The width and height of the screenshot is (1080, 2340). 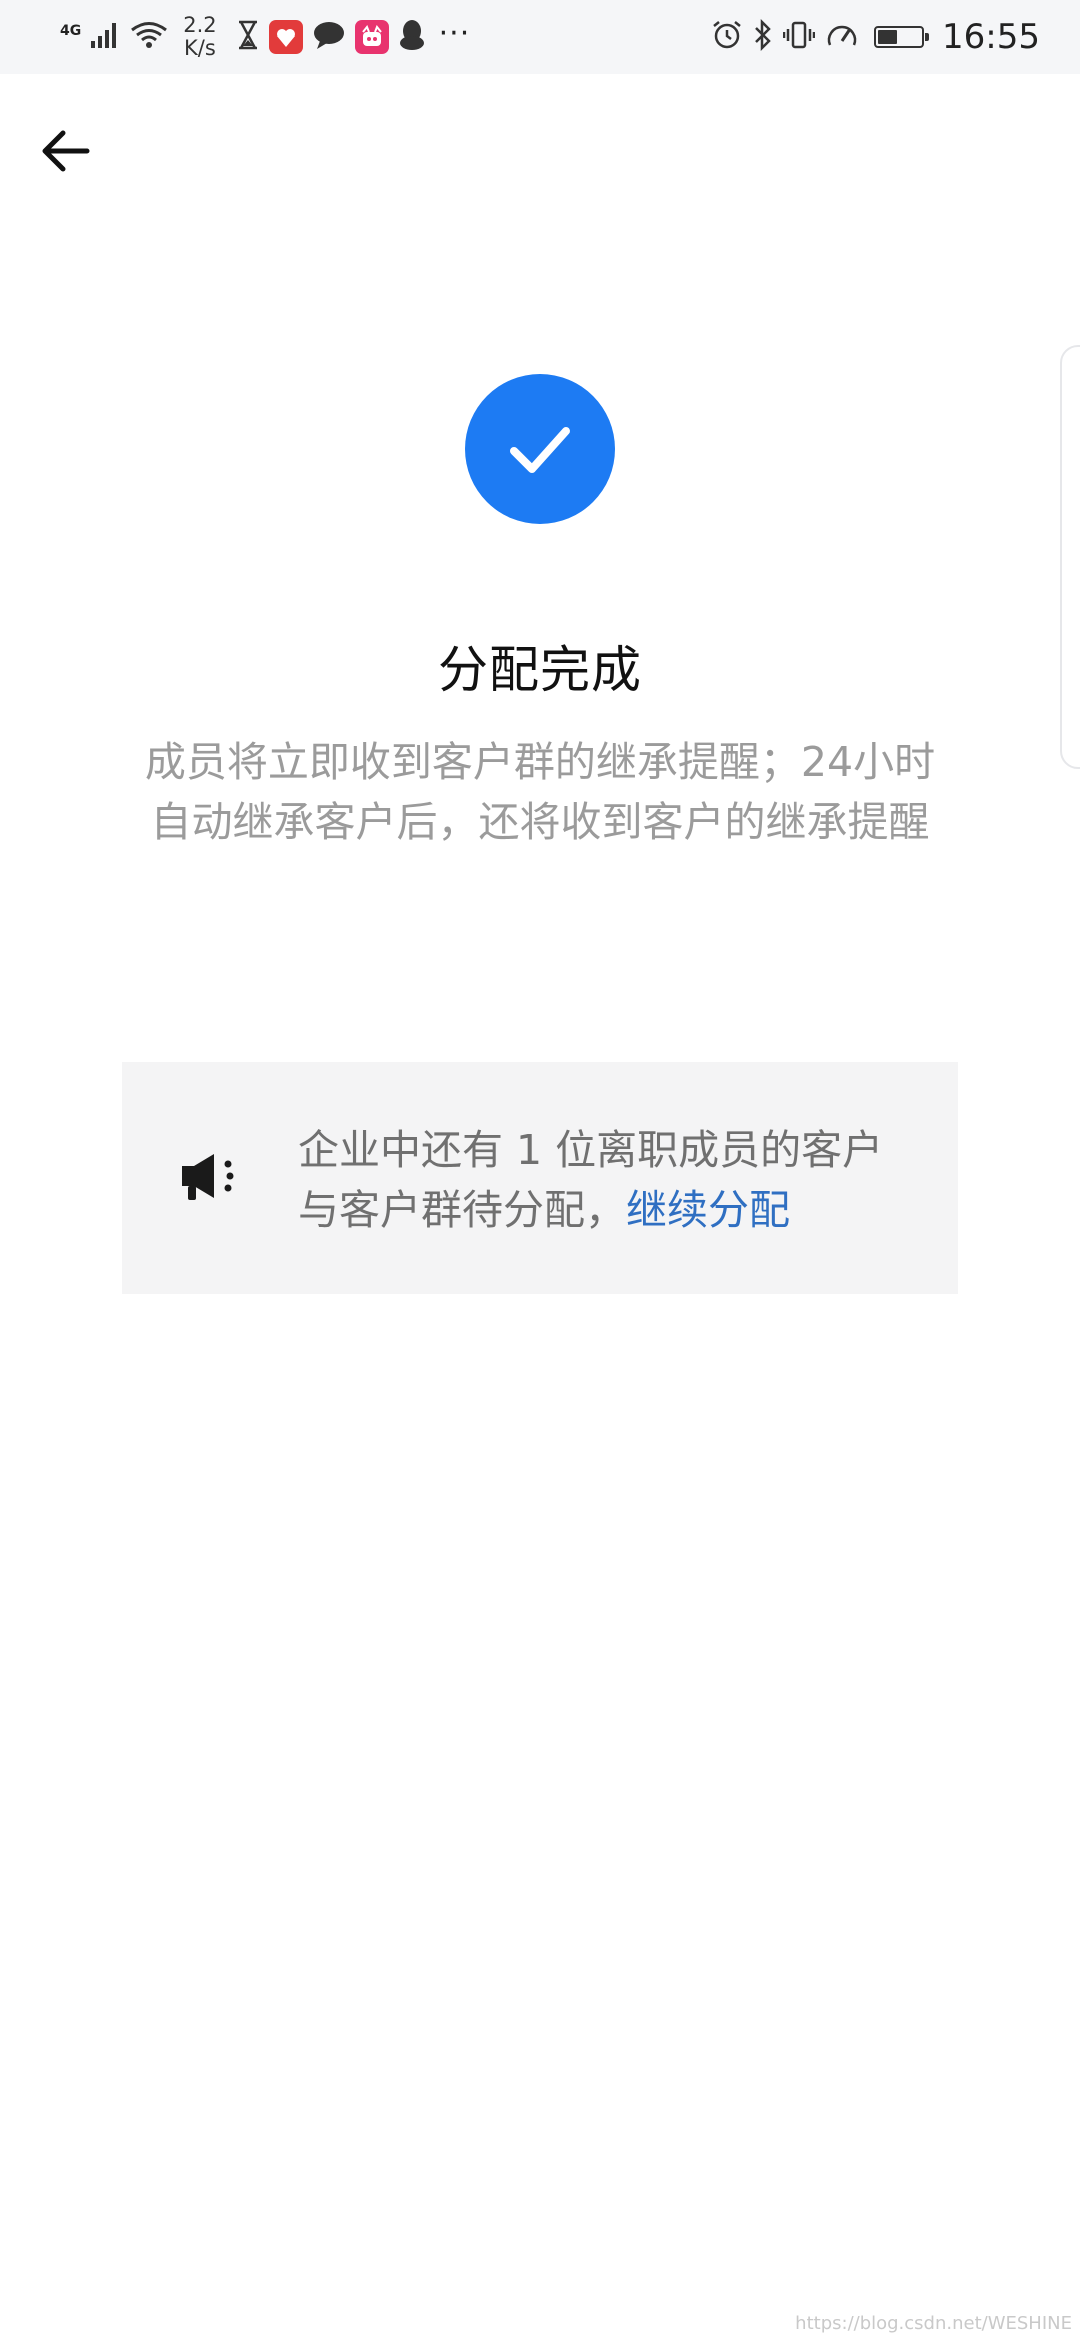 What do you see at coordinates (540, 670) in the screenshot?
I see `page-title: 分配完成` at bounding box center [540, 670].